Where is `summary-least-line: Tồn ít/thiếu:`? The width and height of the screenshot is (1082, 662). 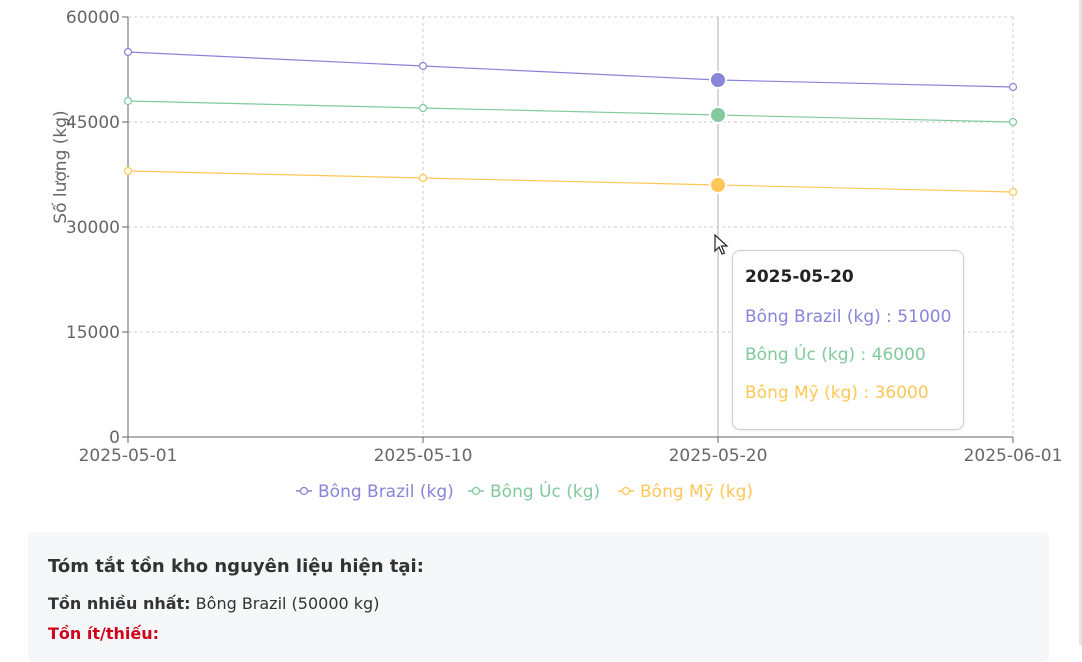 summary-least-line: Tồn ít/thiếu: is located at coordinates (103, 633).